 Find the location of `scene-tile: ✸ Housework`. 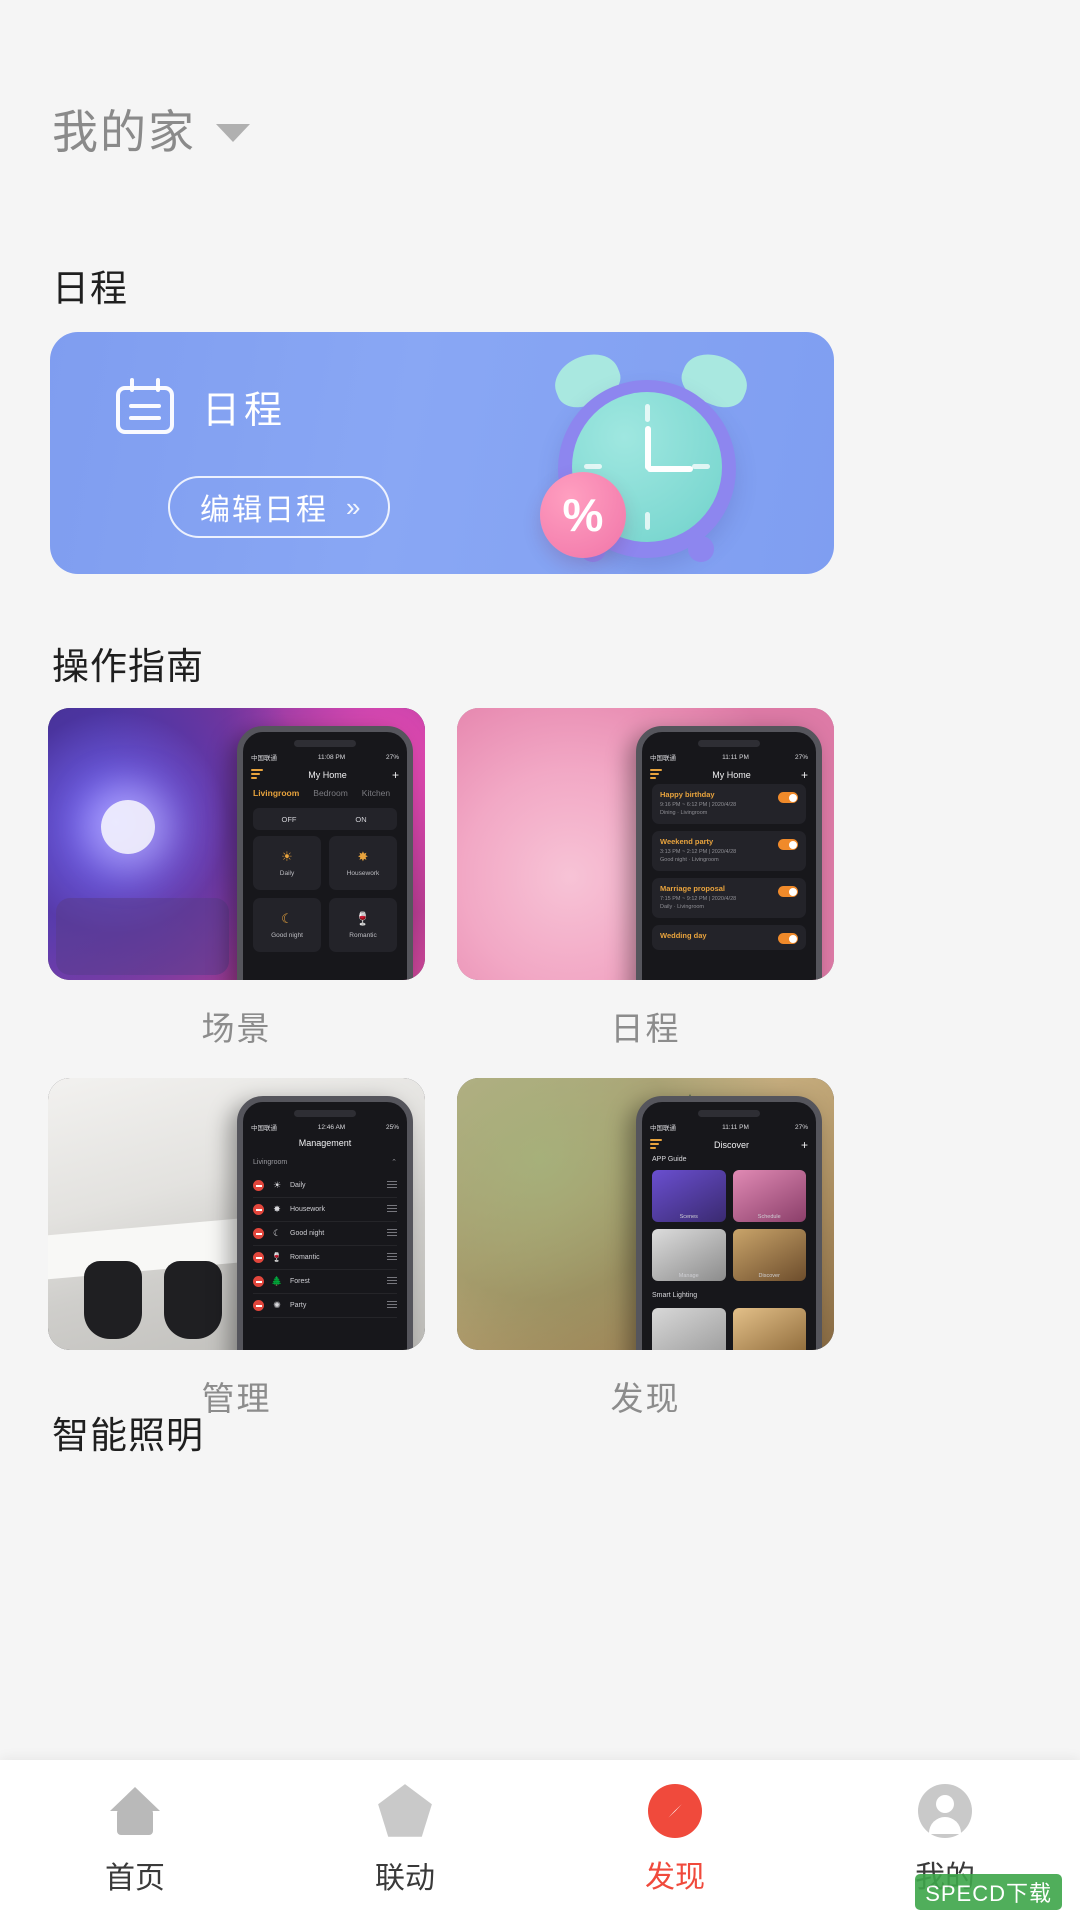

scene-tile: ✸ Housework is located at coordinates (363, 863).